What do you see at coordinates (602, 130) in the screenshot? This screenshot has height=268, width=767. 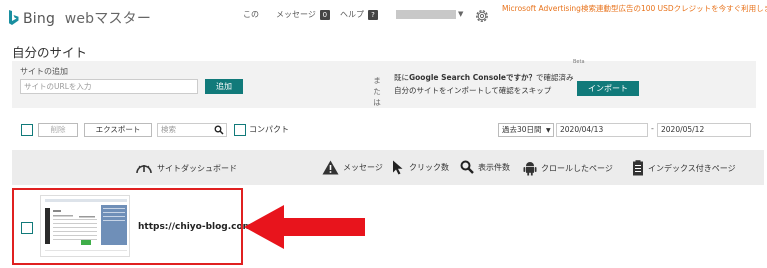 I see `date-from-input: 2020/04/13` at bounding box center [602, 130].